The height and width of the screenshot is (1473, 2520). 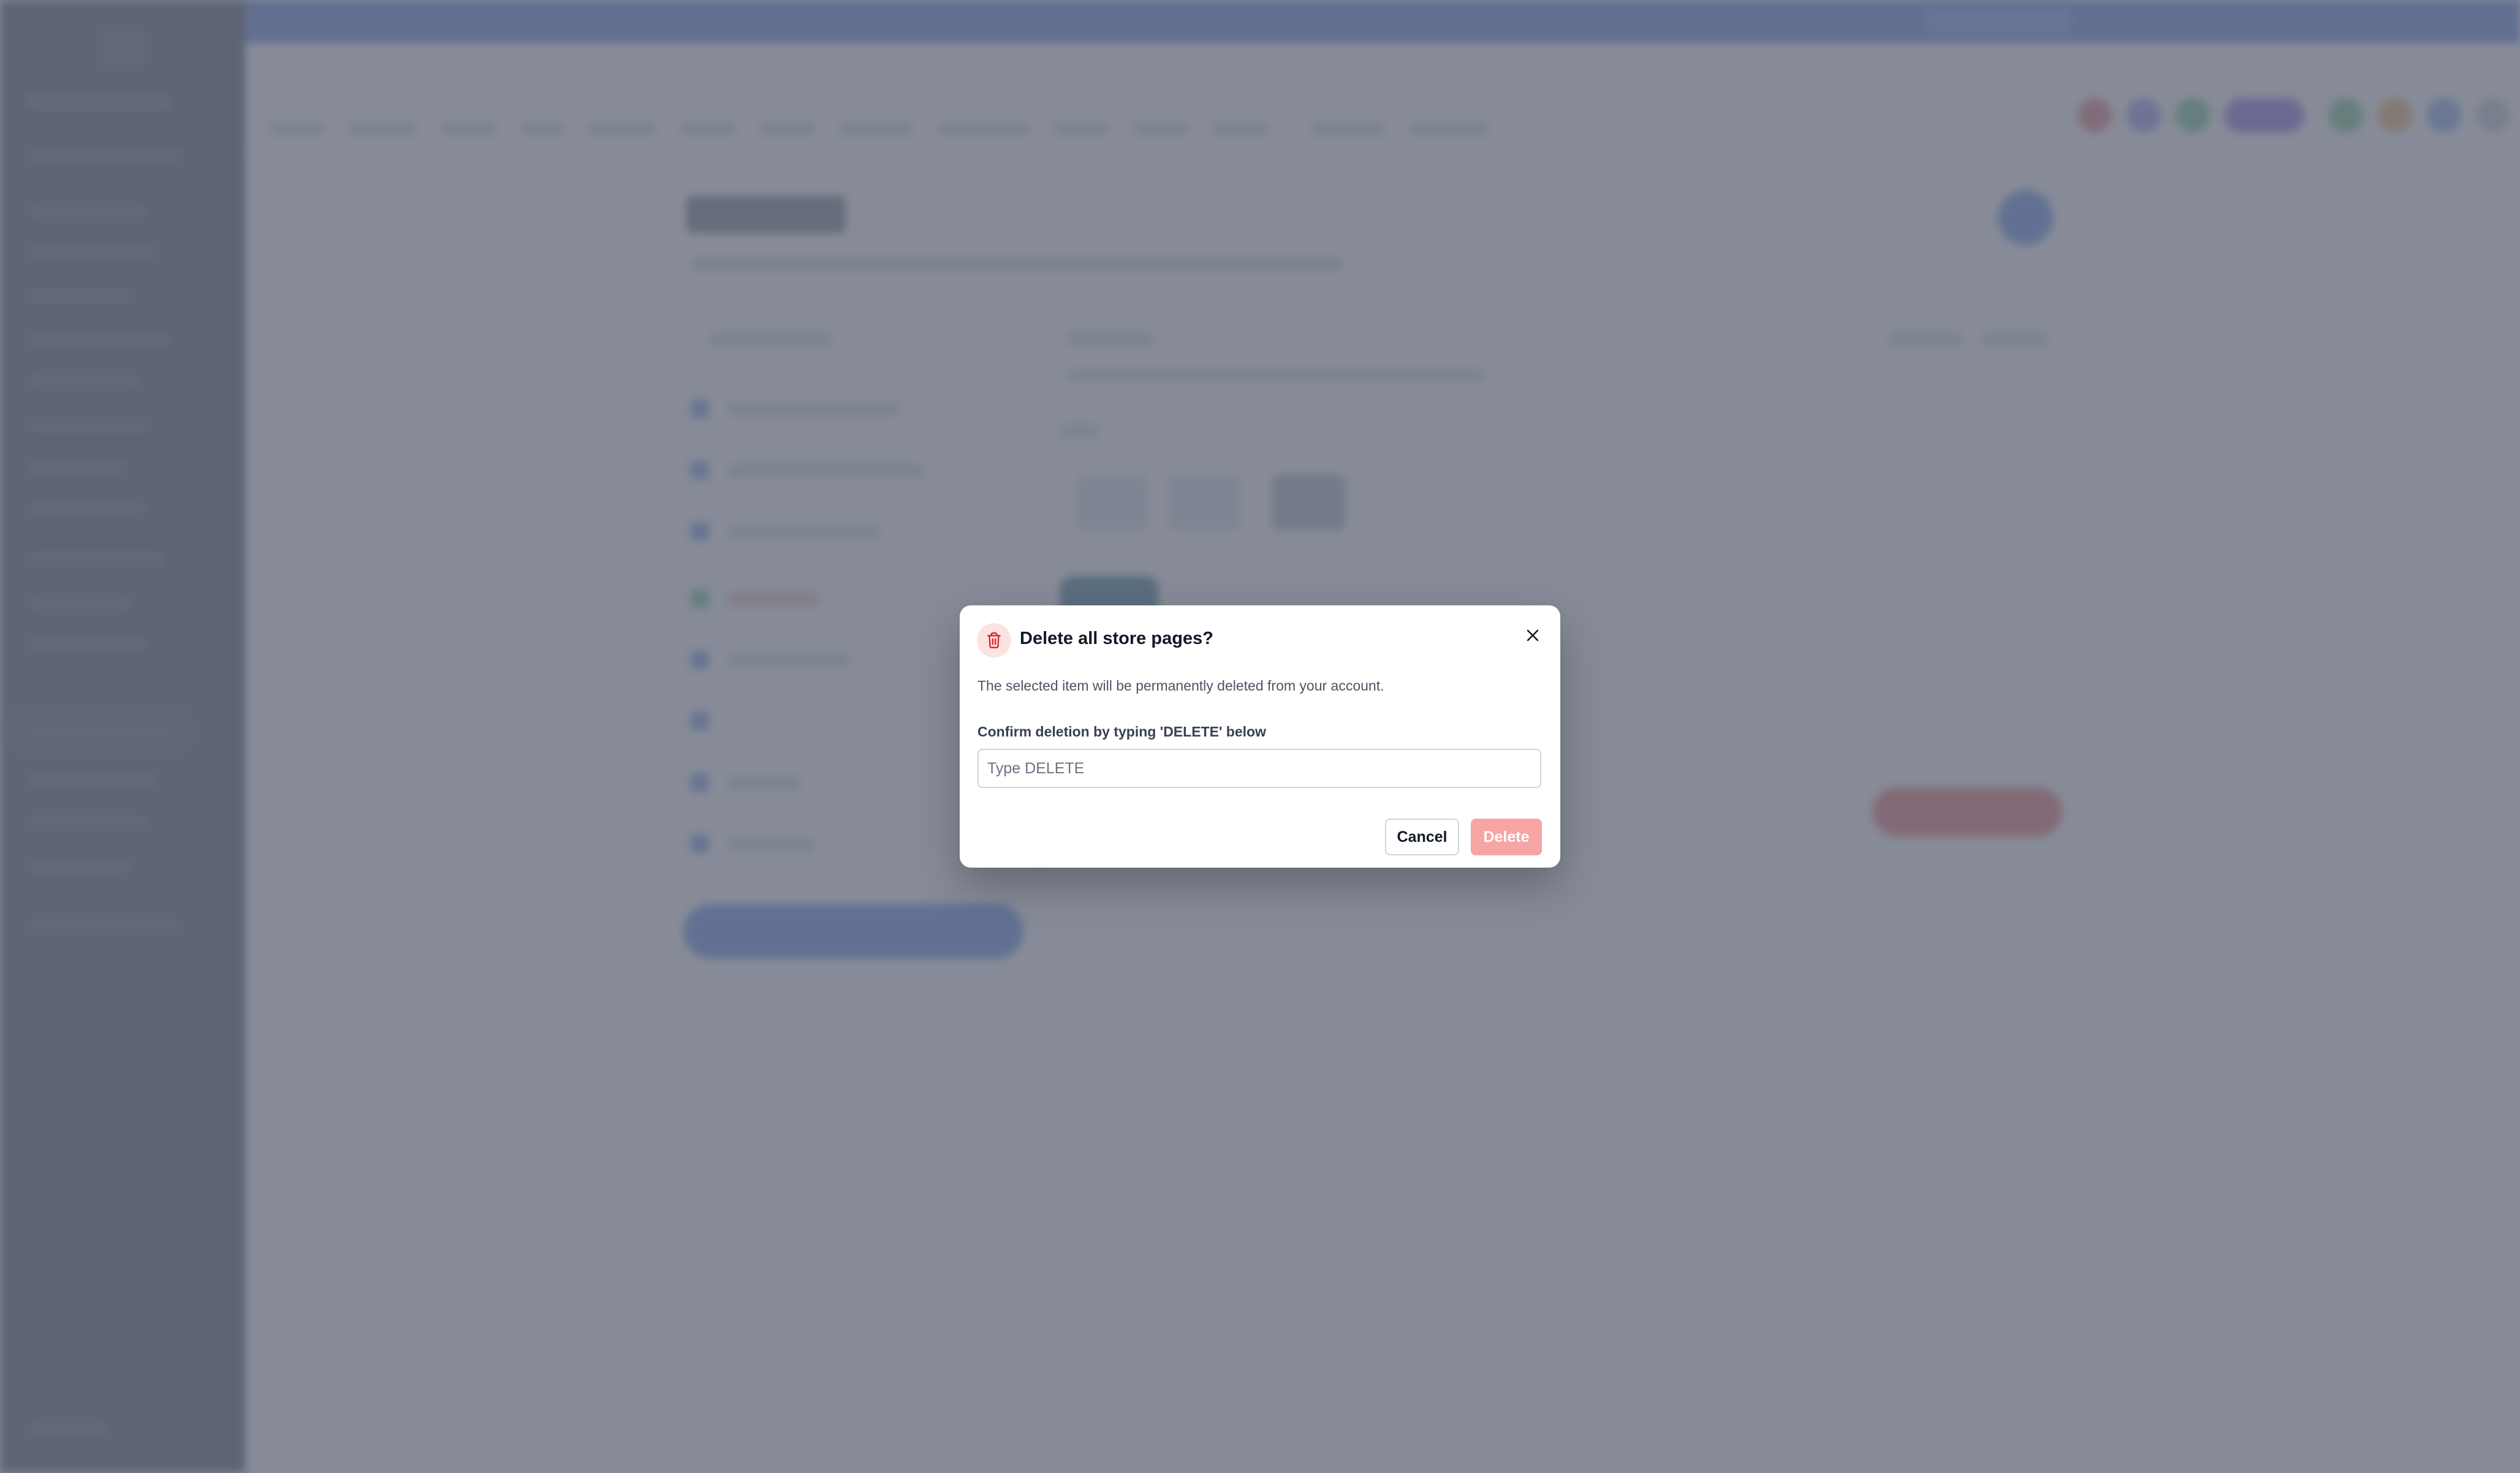 I want to click on confirm-delete-input, so click(x=1259, y=769).